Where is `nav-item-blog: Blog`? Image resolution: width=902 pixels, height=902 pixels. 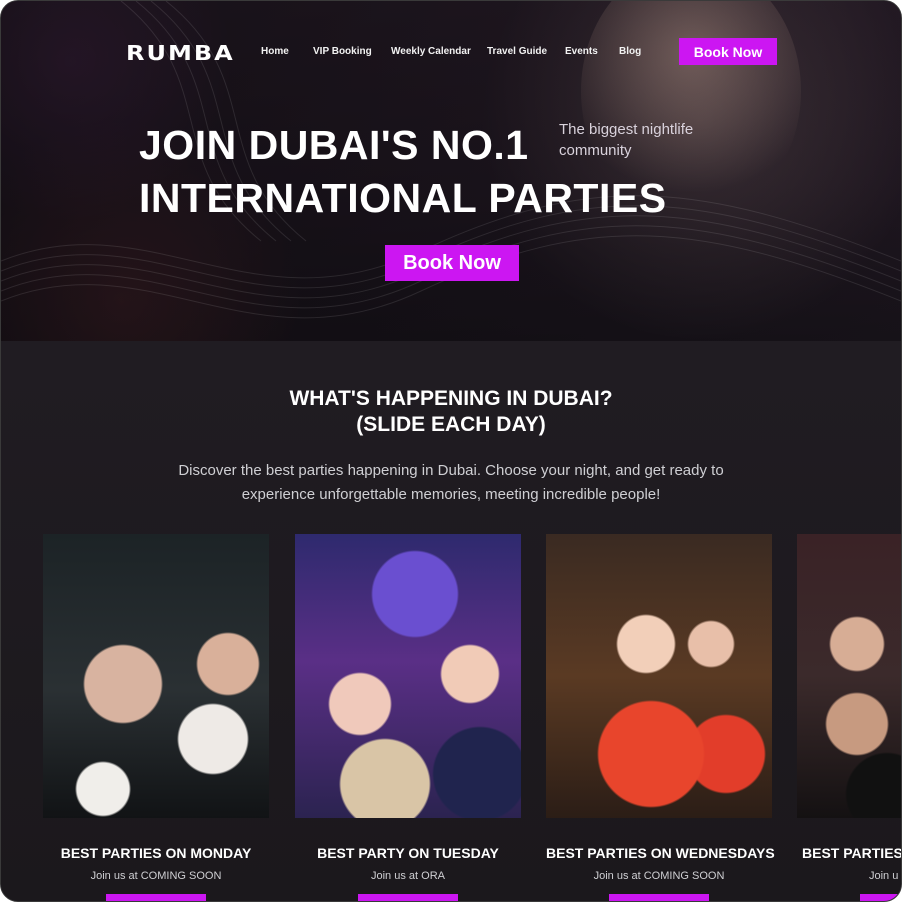 nav-item-blog: Blog is located at coordinates (639, 51).